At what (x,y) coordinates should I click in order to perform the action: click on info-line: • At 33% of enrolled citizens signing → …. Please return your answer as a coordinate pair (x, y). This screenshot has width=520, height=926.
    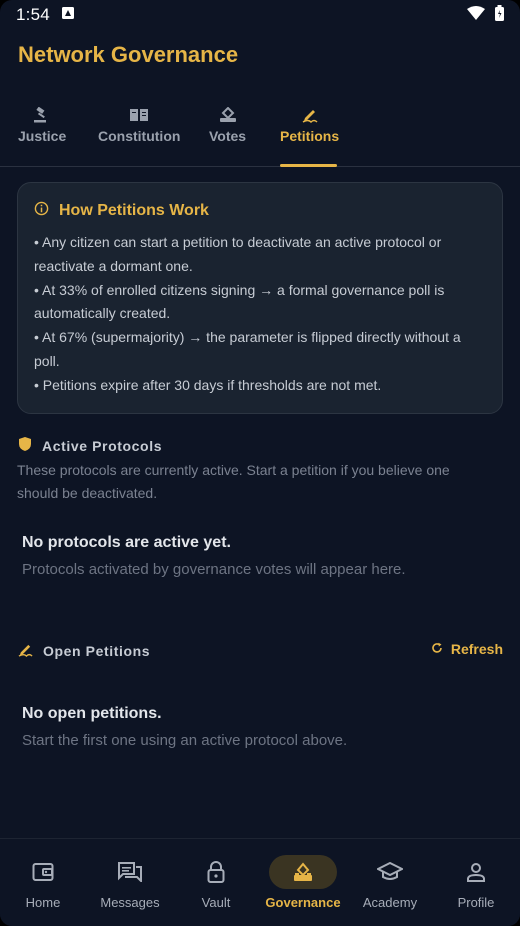
    Looking at the image, I should click on (239, 289).